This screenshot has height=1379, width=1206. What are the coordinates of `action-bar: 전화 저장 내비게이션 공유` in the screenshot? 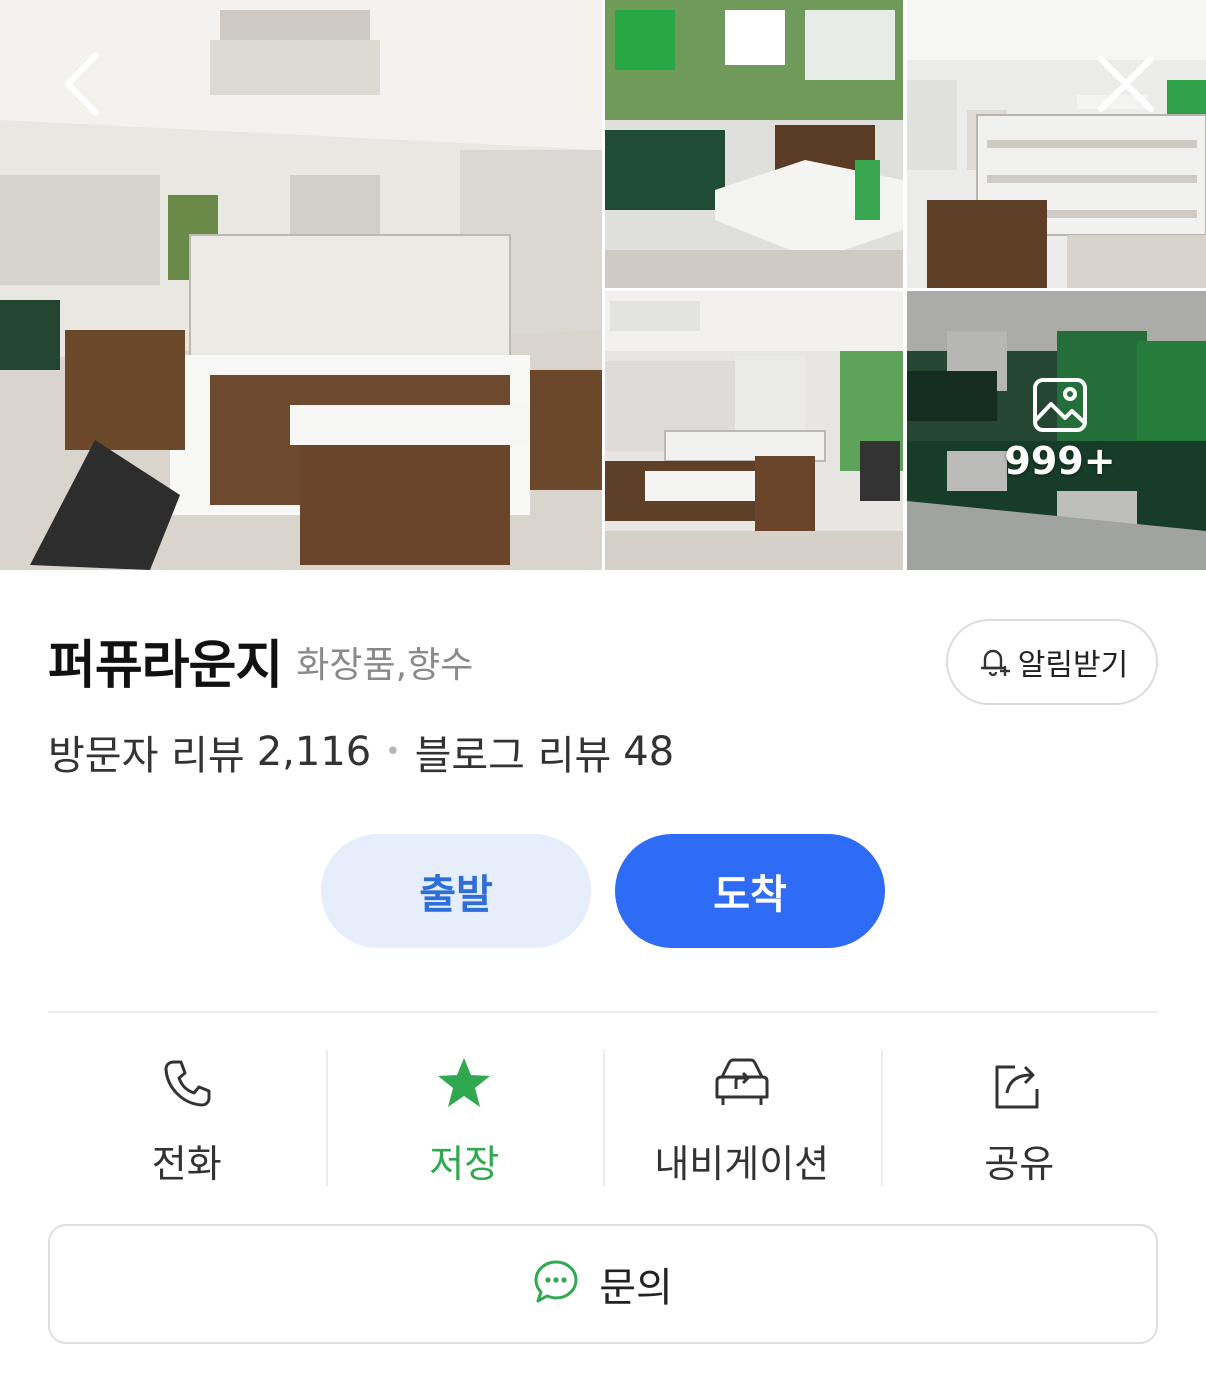 It's located at (603, 1118).